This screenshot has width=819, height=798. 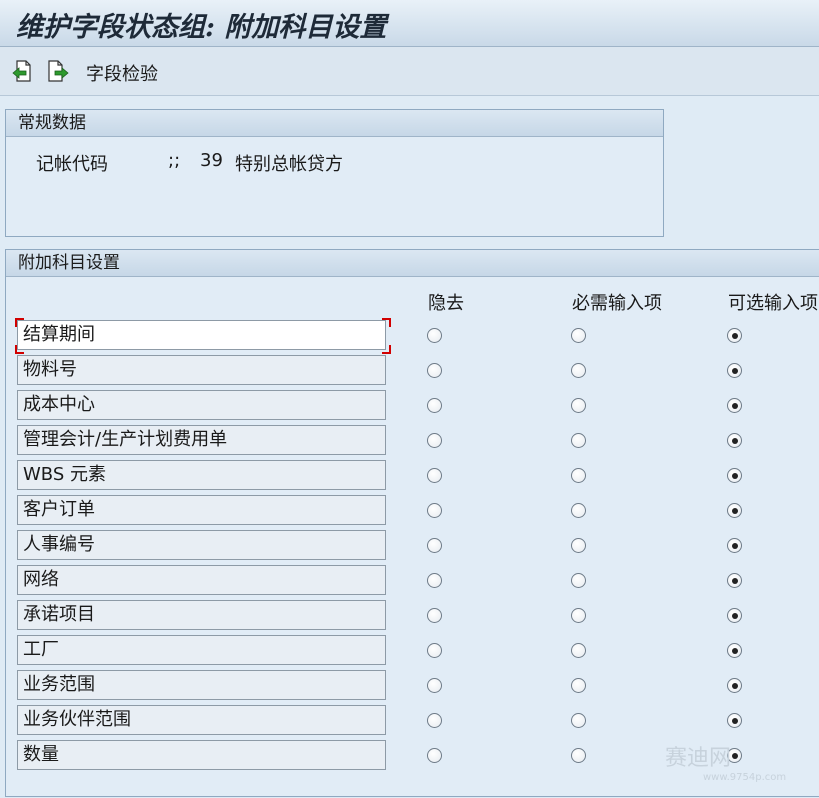 I want to click on field-name-10: 业务范围, so click(x=201, y=685).